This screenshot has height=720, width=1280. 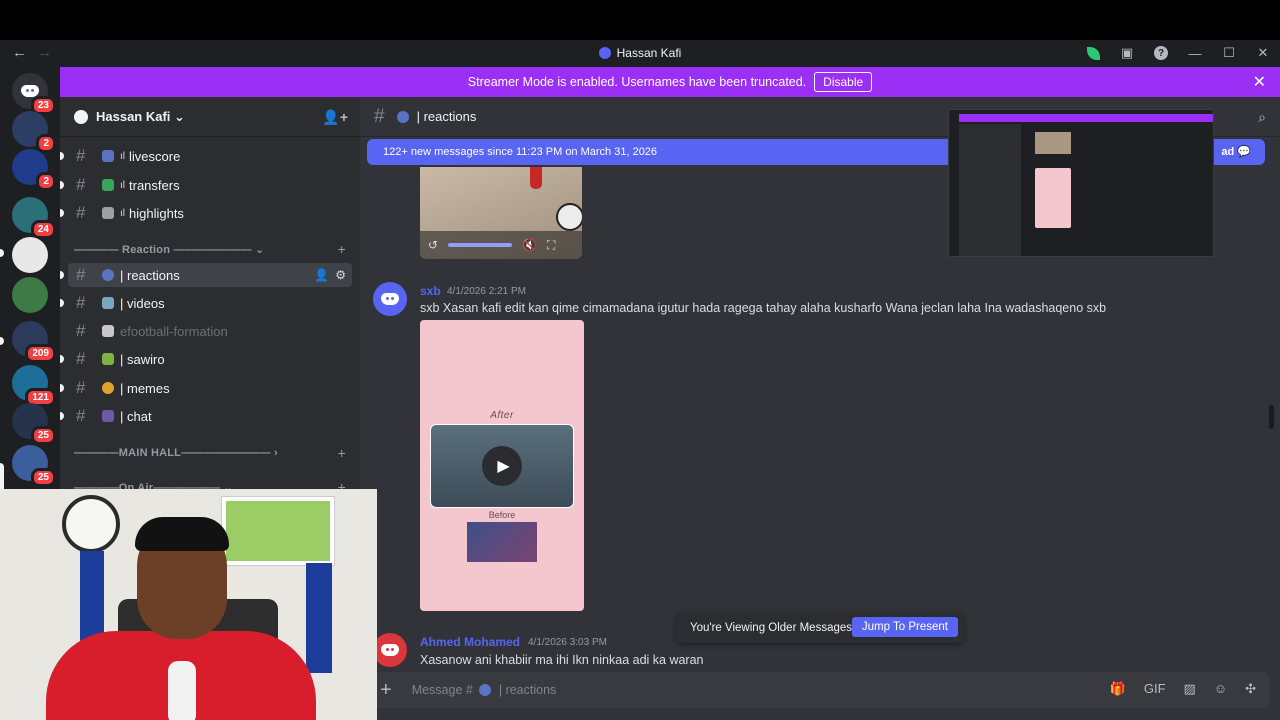 I want to click on minimize-icon: —, so click(x=1195, y=53).